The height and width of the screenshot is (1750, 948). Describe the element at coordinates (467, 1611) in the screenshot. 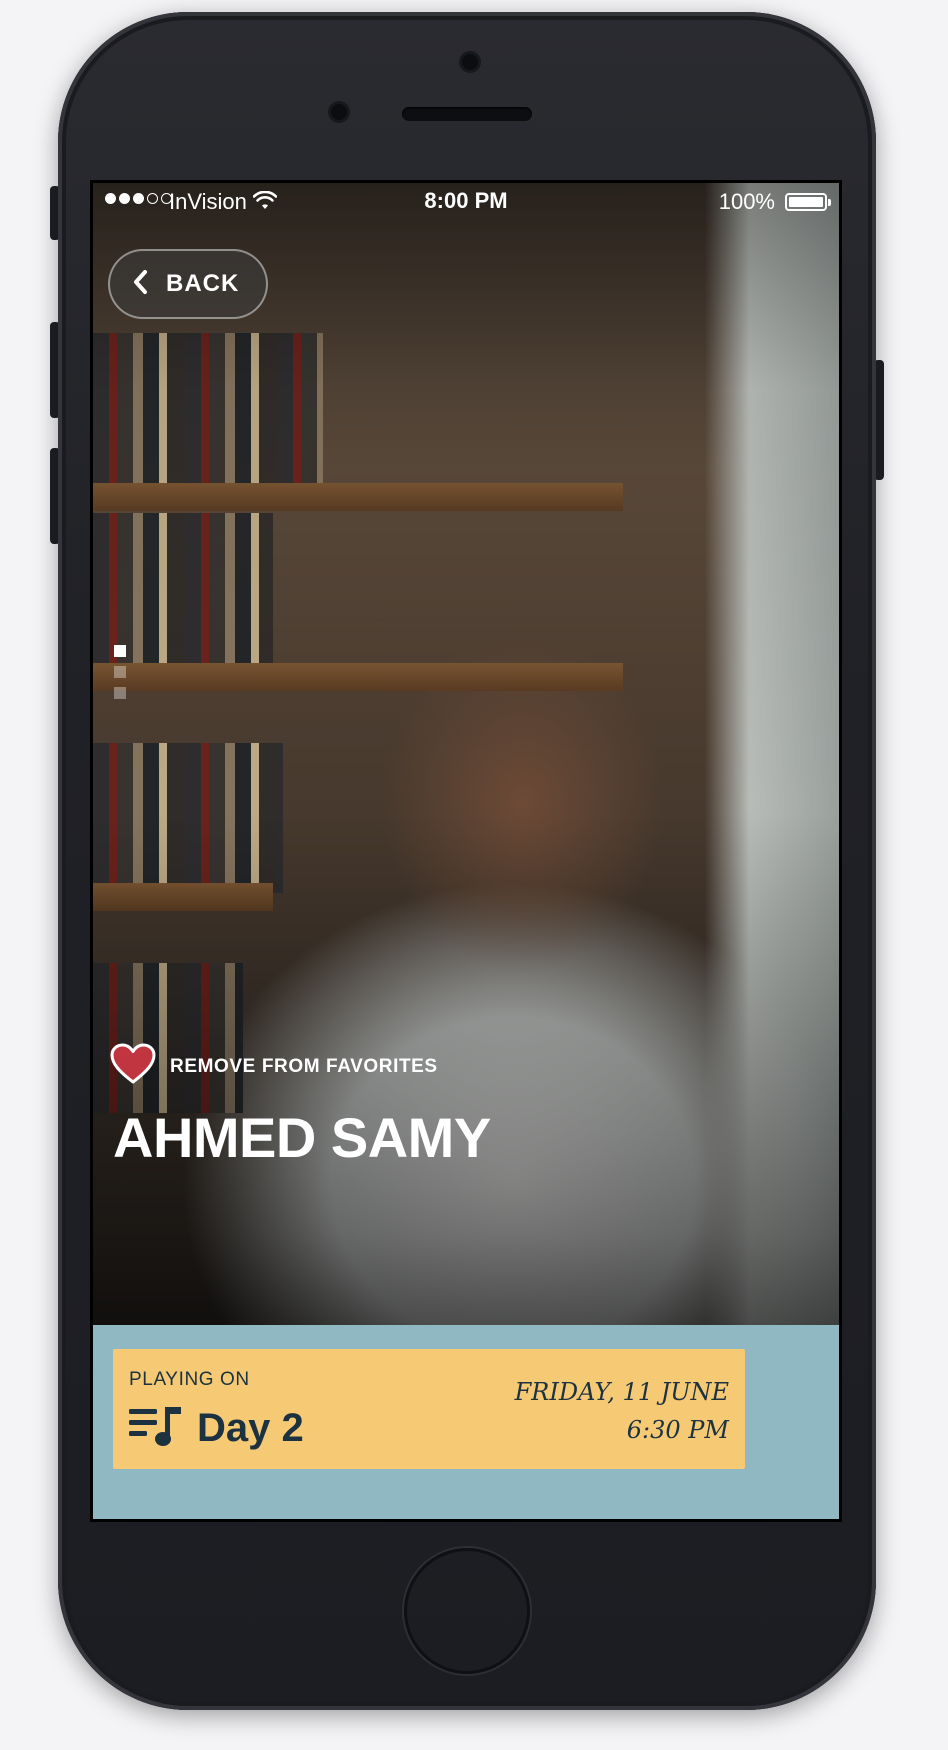

I see `home-button` at that location.